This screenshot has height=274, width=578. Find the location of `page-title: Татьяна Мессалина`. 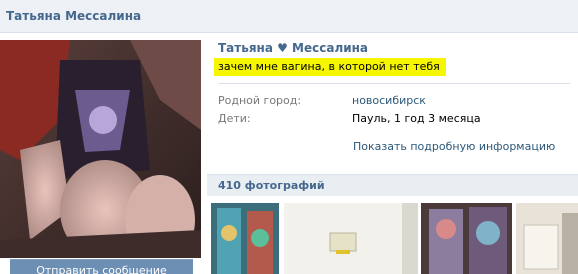

page-title: Татьяна Мессалина is located at coordinates (73, 16).